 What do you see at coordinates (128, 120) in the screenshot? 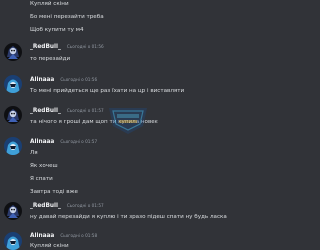
I see `shield-watermark-icon` at bounding box center [128, 120].